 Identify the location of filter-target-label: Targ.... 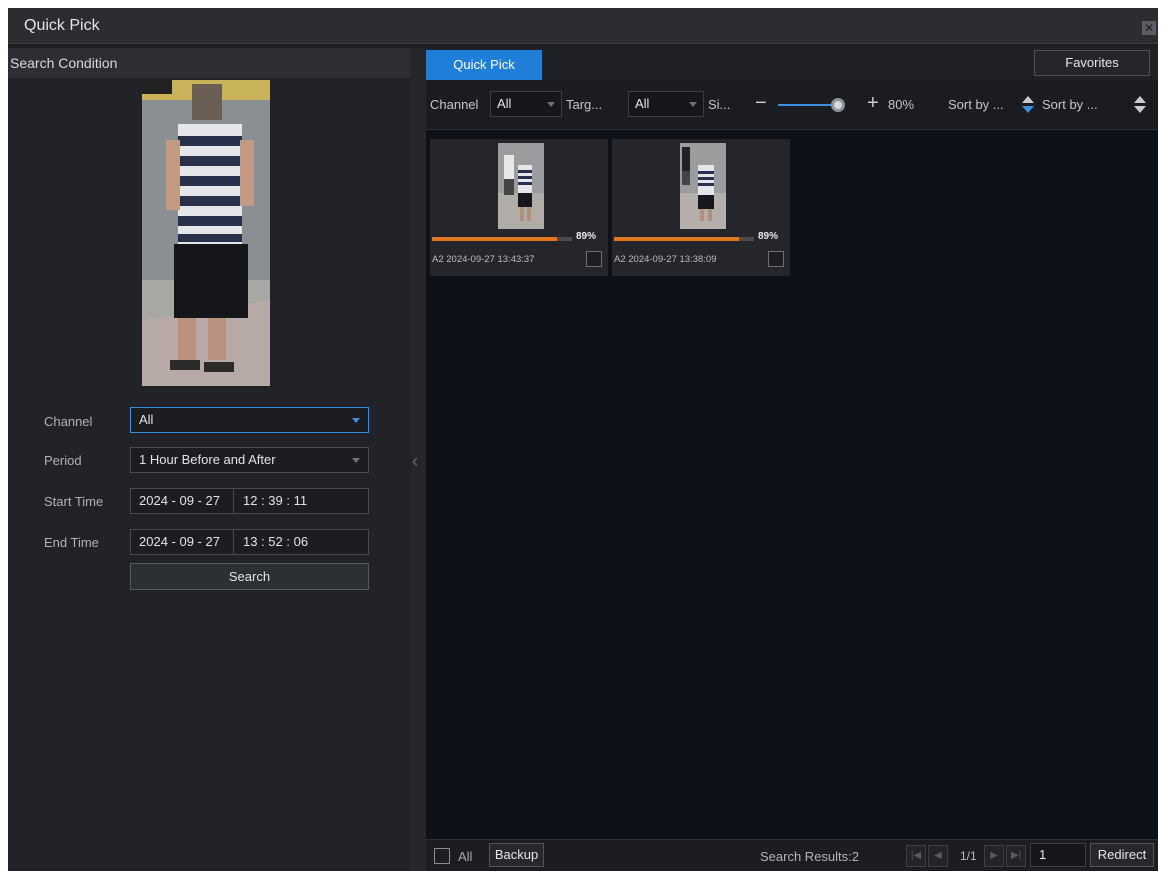
(584, 104).